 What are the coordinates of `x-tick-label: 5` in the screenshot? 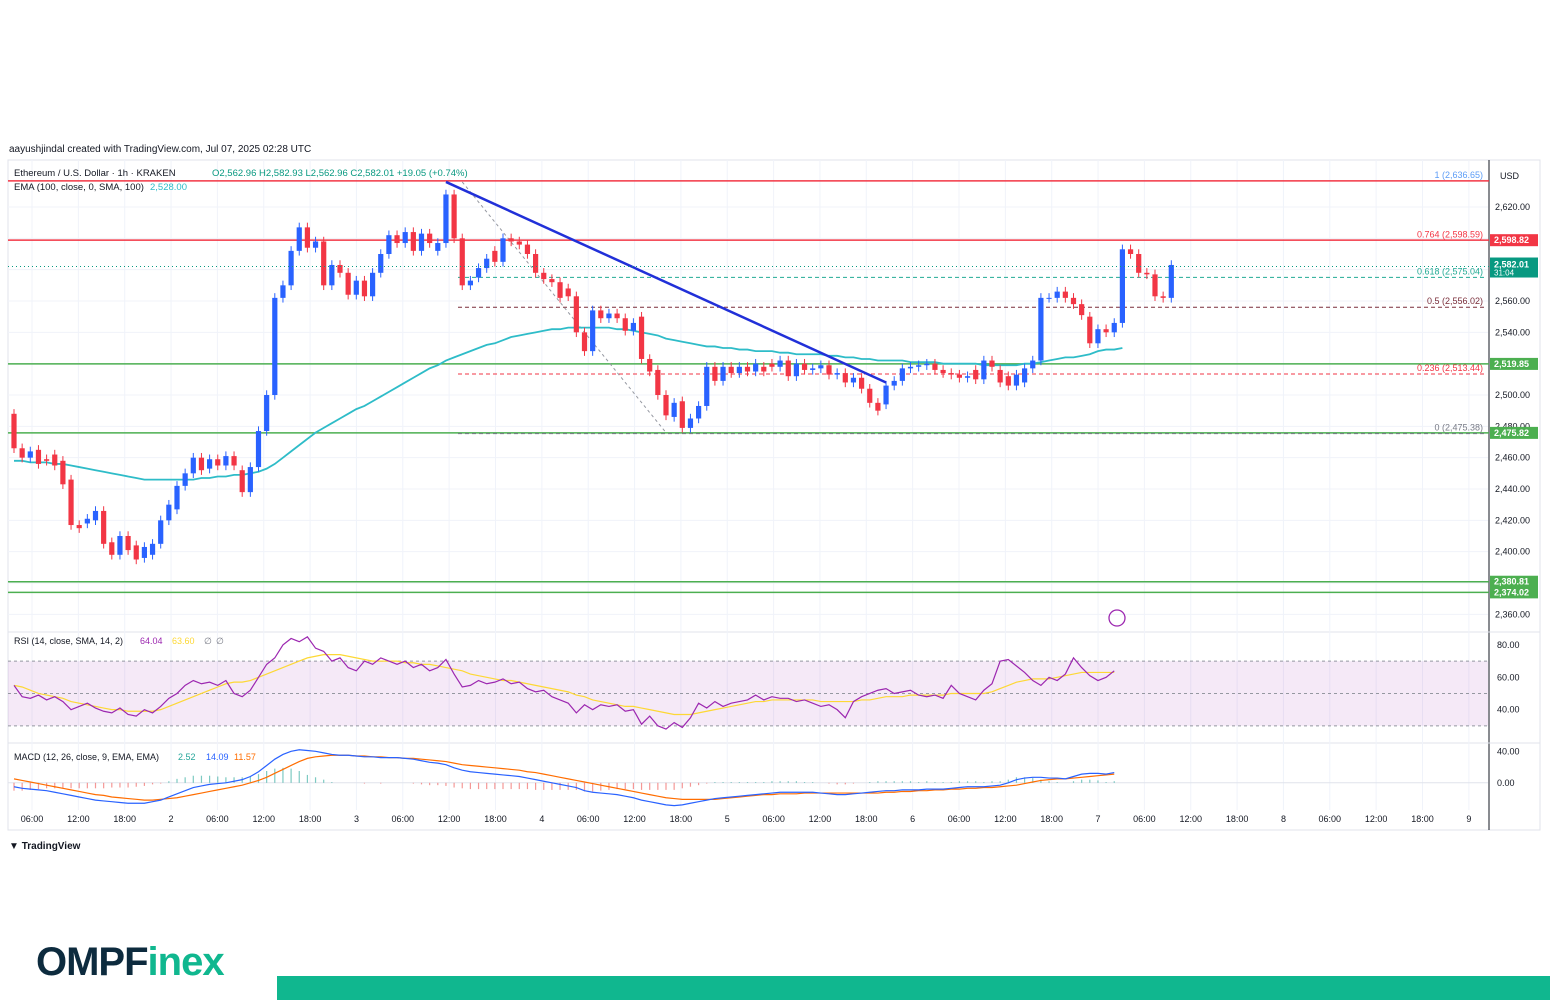 It's located at (727, 819).